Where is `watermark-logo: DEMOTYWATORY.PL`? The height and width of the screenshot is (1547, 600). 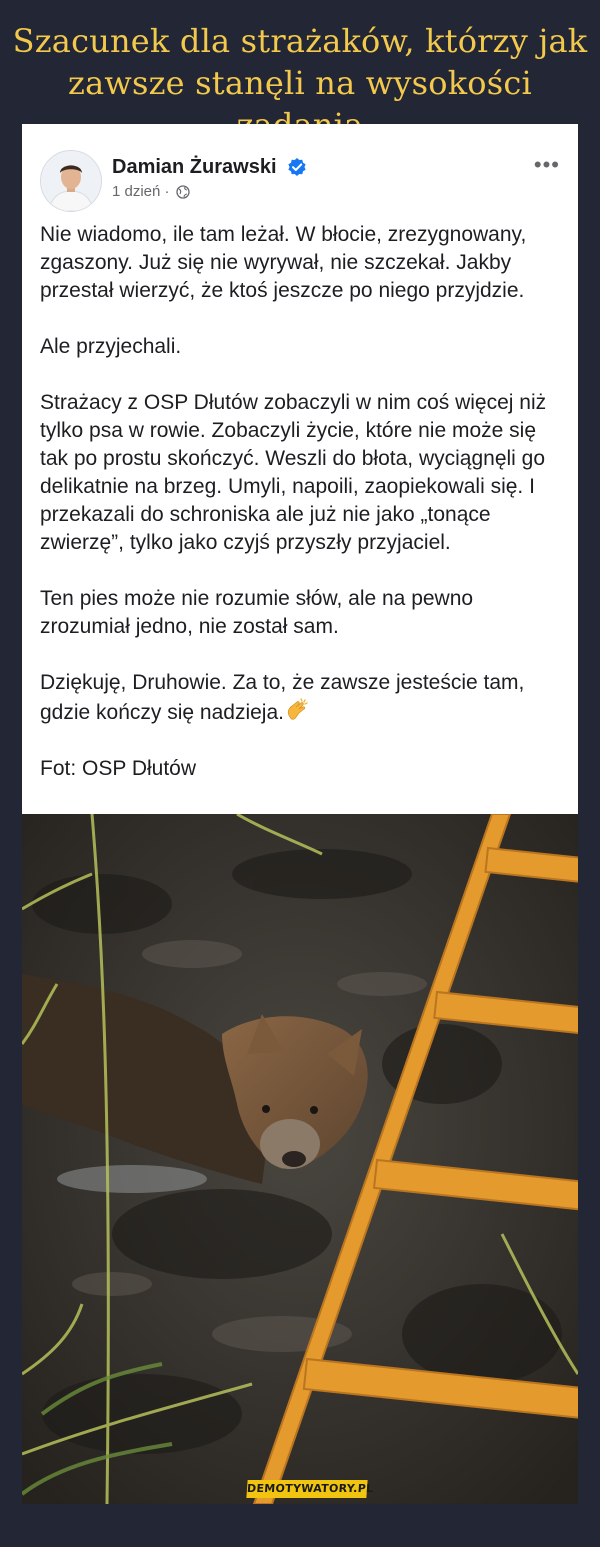 watermark-logo: DEMOTYWATORY.PL is located at coordinates (310, 1489).